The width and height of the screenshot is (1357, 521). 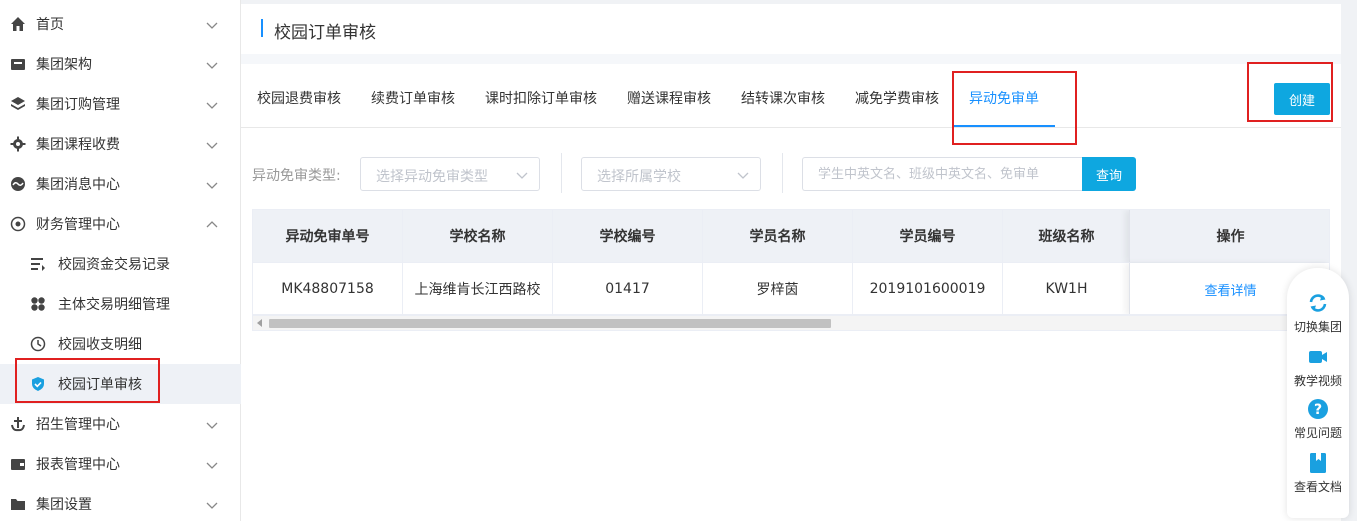 I want to click on float-item-label: 查看文档, so click(x=1317, y=487).